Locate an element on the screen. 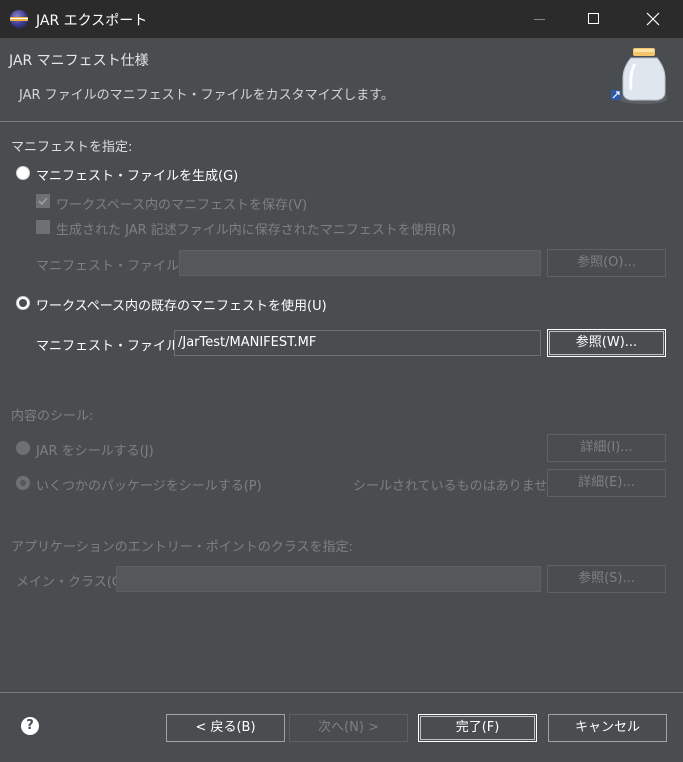  close-button is located at coordinates (653, 19).